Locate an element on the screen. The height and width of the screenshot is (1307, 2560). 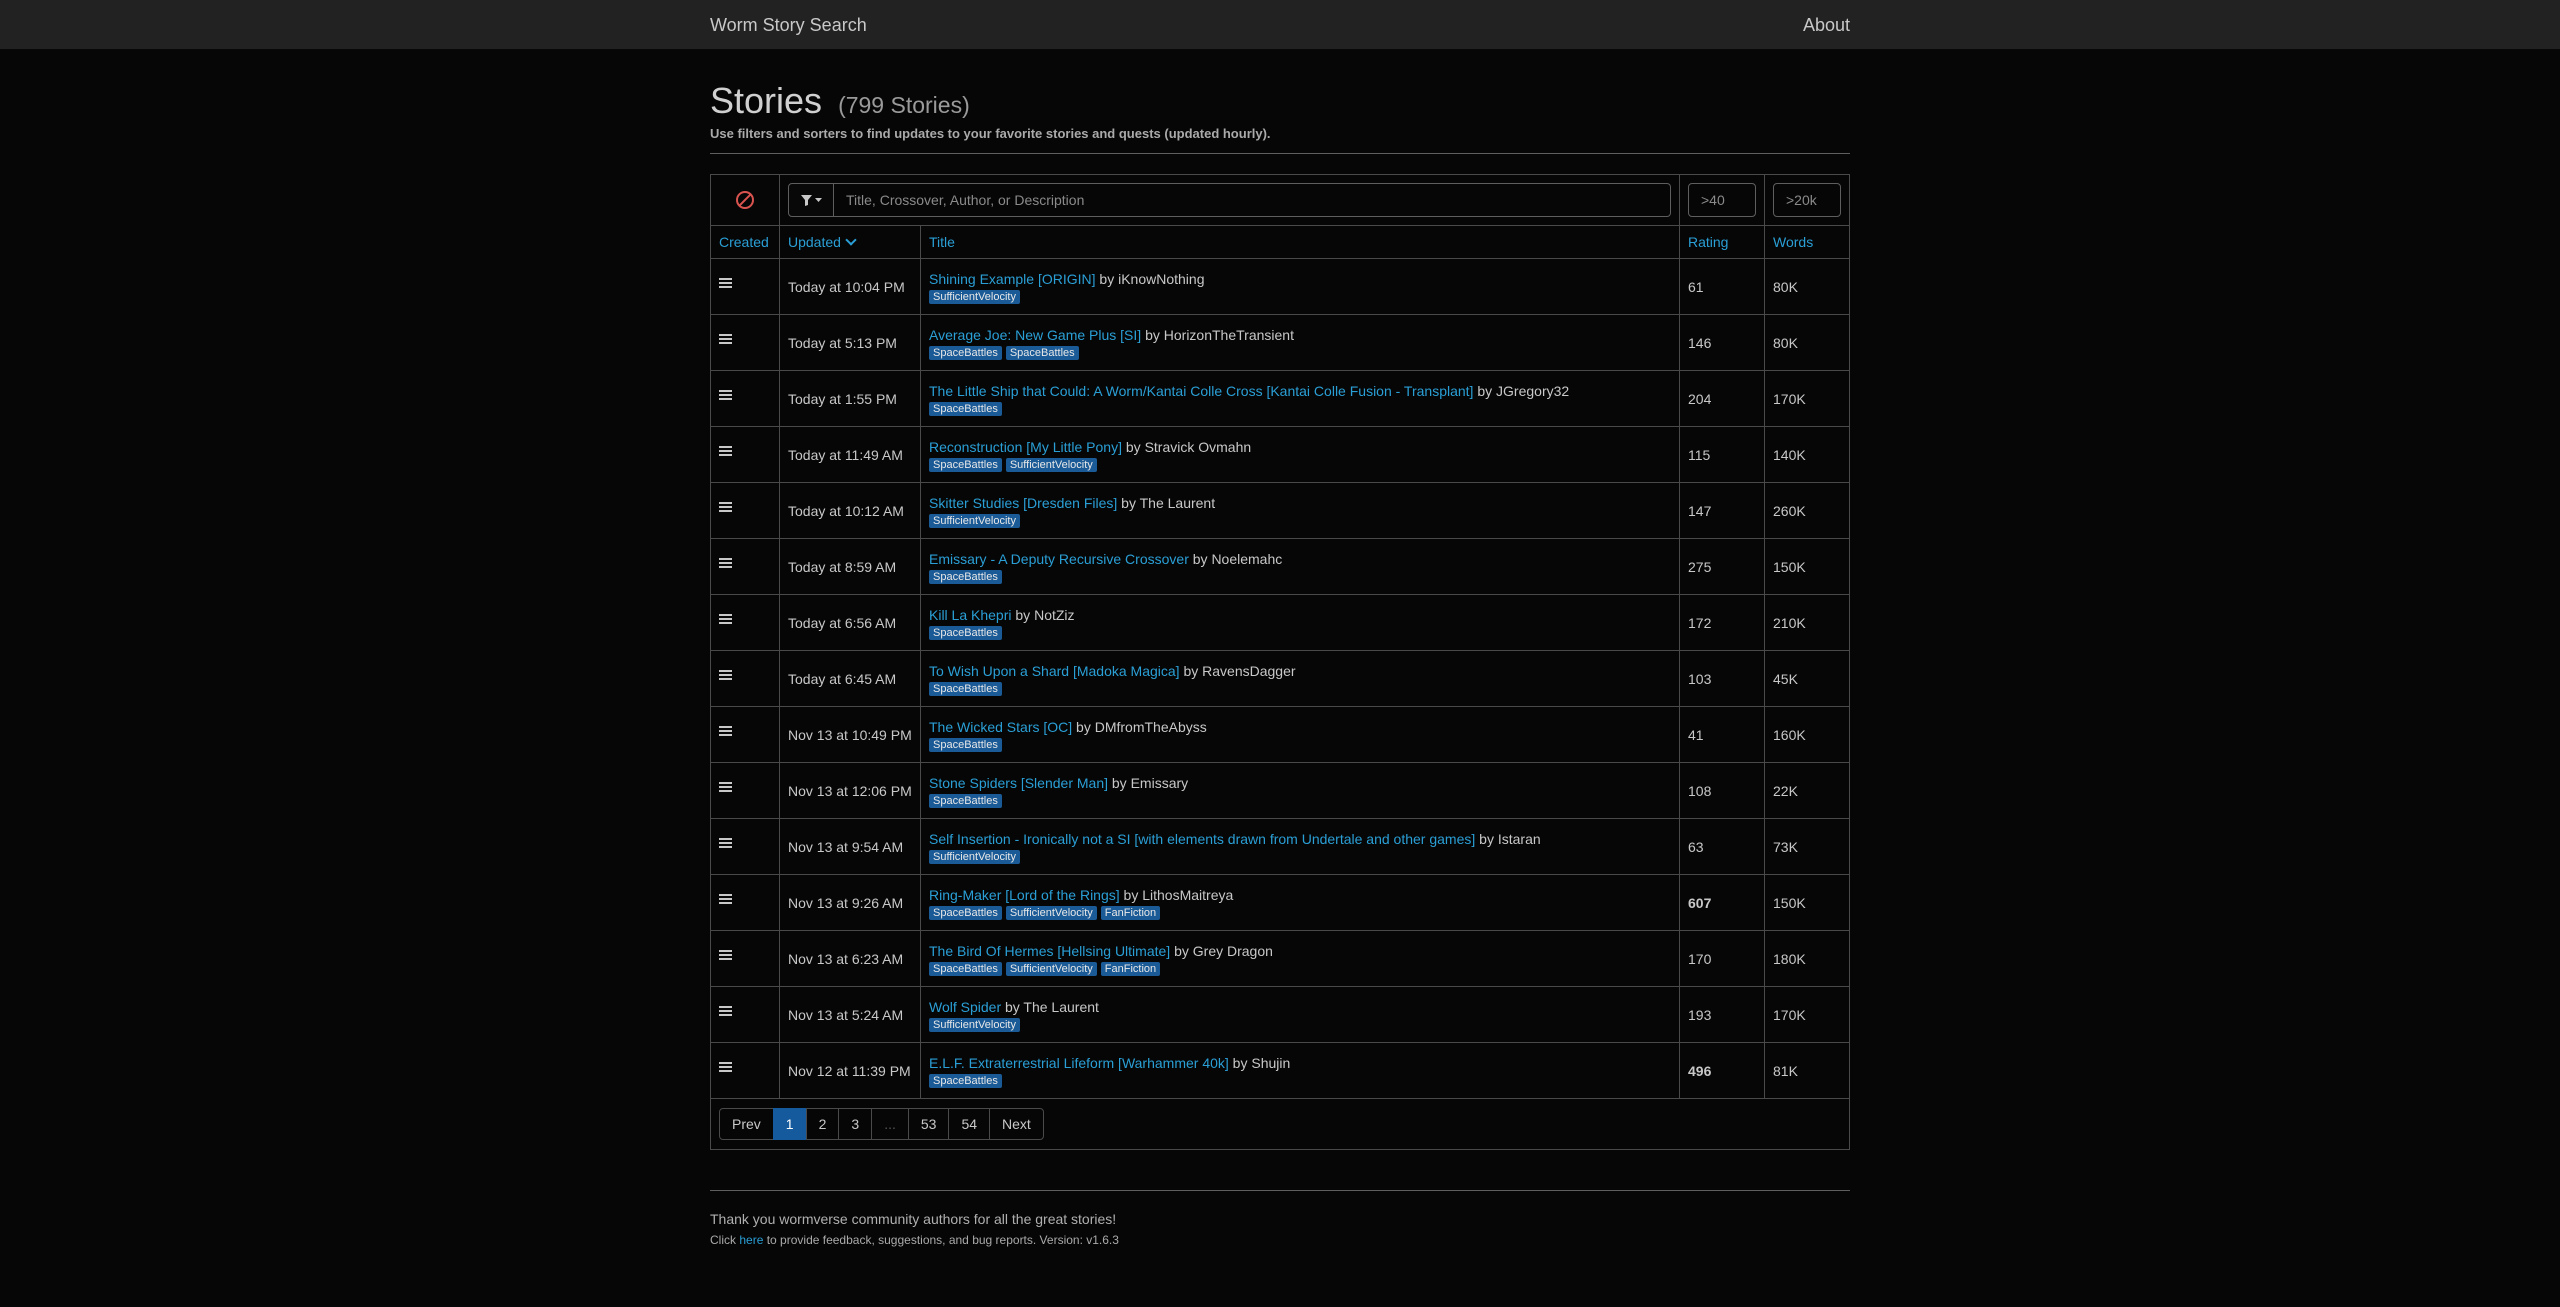
story-title-link: The Wicked Stars [OC] is located at coordinates (1000, 727).